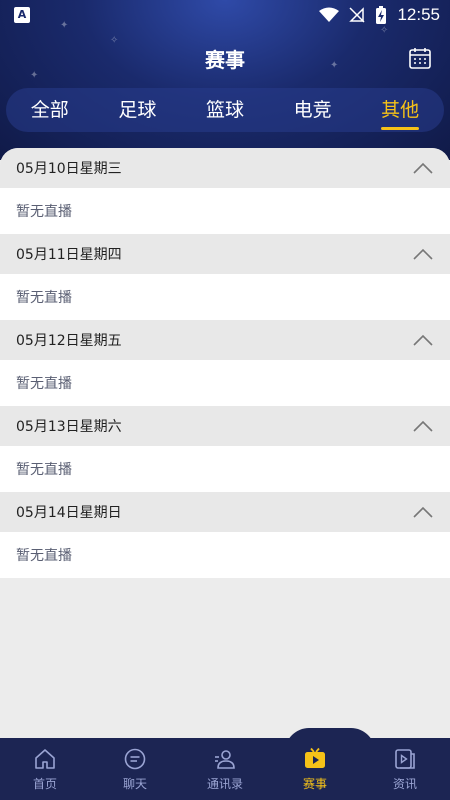 The width and height of the screenshot is (450, 800). I want to click on day-date: 05月13日星期六, so click(69, 427).